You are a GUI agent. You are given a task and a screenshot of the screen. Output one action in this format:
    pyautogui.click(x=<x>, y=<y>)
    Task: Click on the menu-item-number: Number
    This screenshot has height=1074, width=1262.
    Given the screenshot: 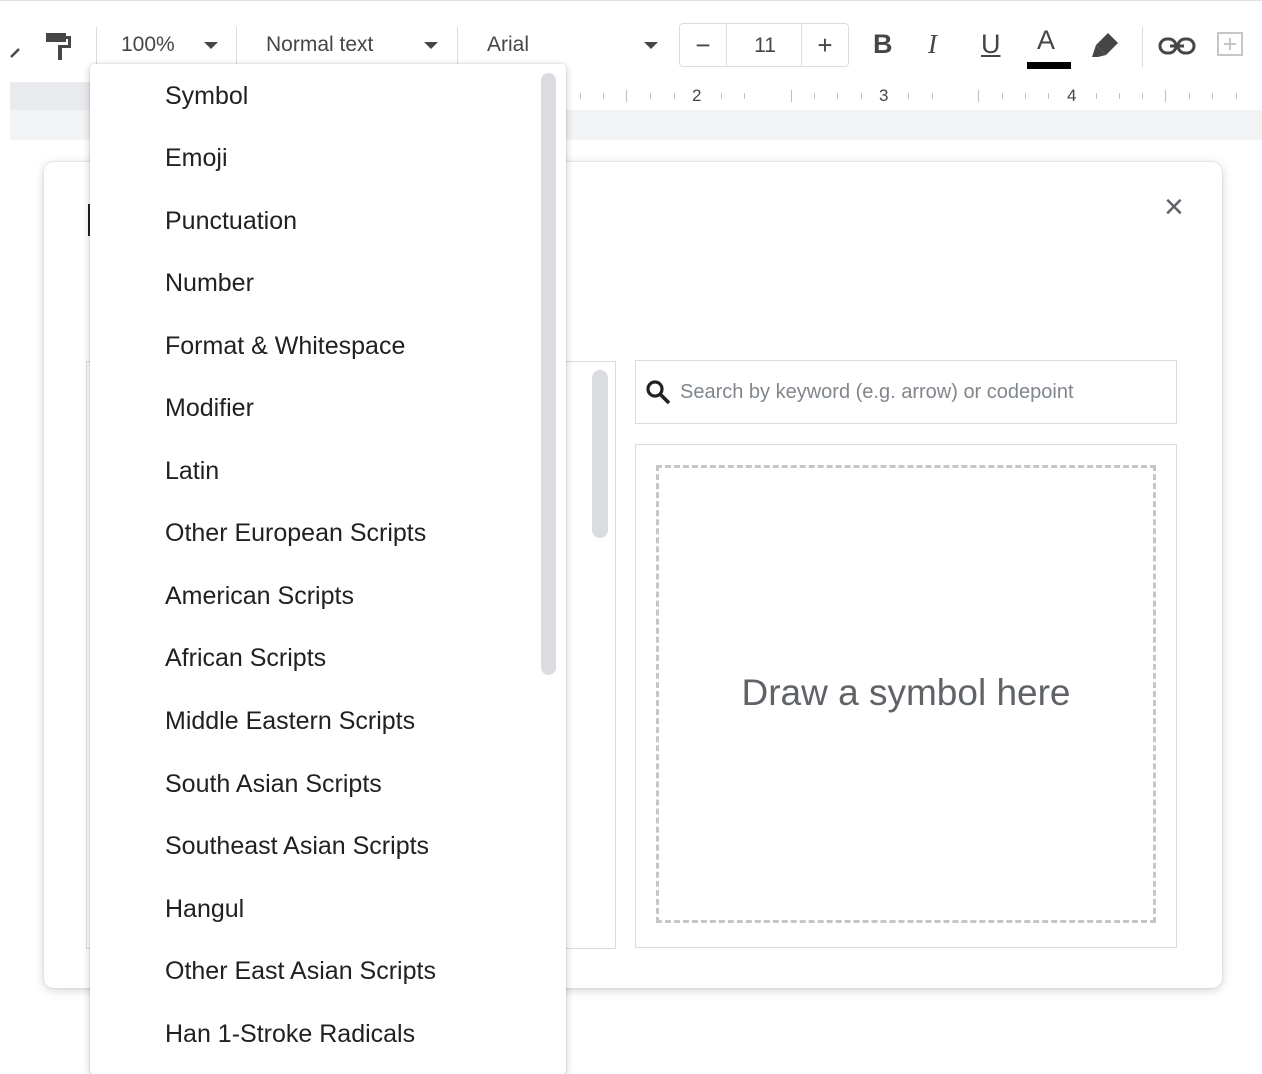 What is the action you would take?
    pyautogui.click(x=209, y=283)
    